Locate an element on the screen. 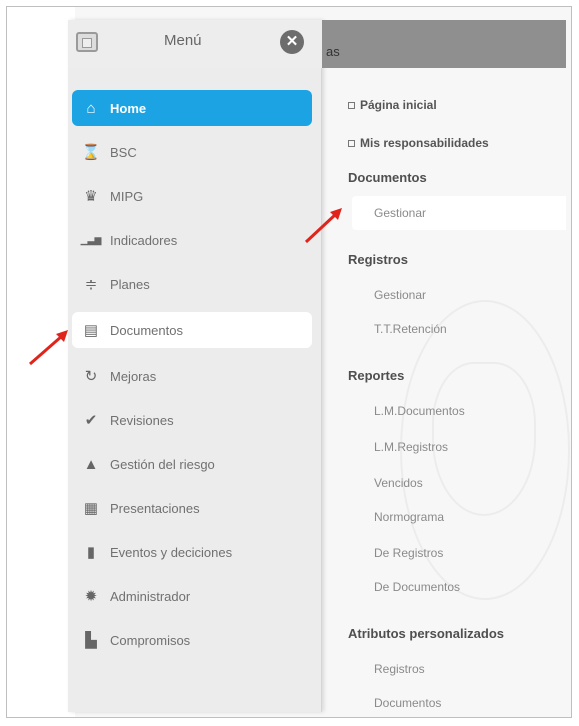 The image size is (579, 726). submenu-reportes-de-registros: De Registros is located at coordinates (408, 553).